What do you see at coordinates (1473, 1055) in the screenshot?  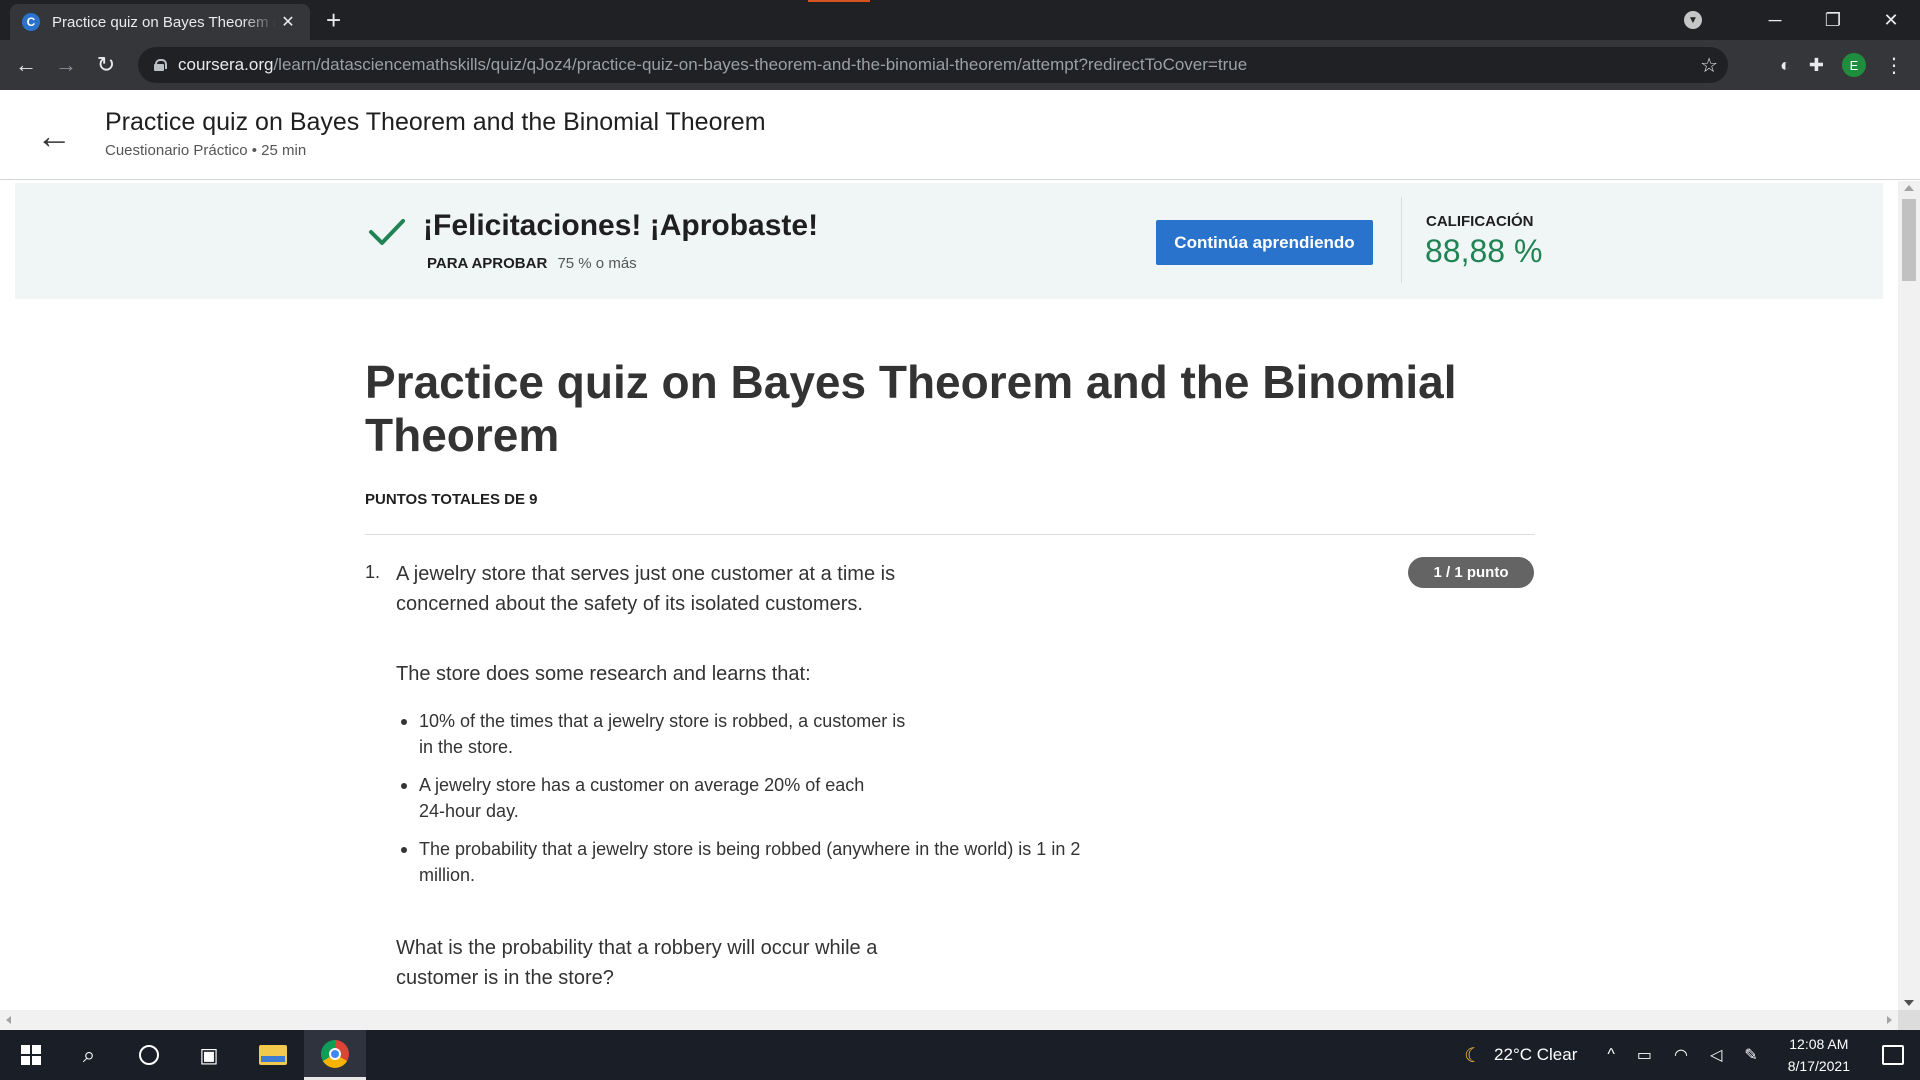 I see `moon-weather-icon: ☾` at bounding box center [1473, 1055].